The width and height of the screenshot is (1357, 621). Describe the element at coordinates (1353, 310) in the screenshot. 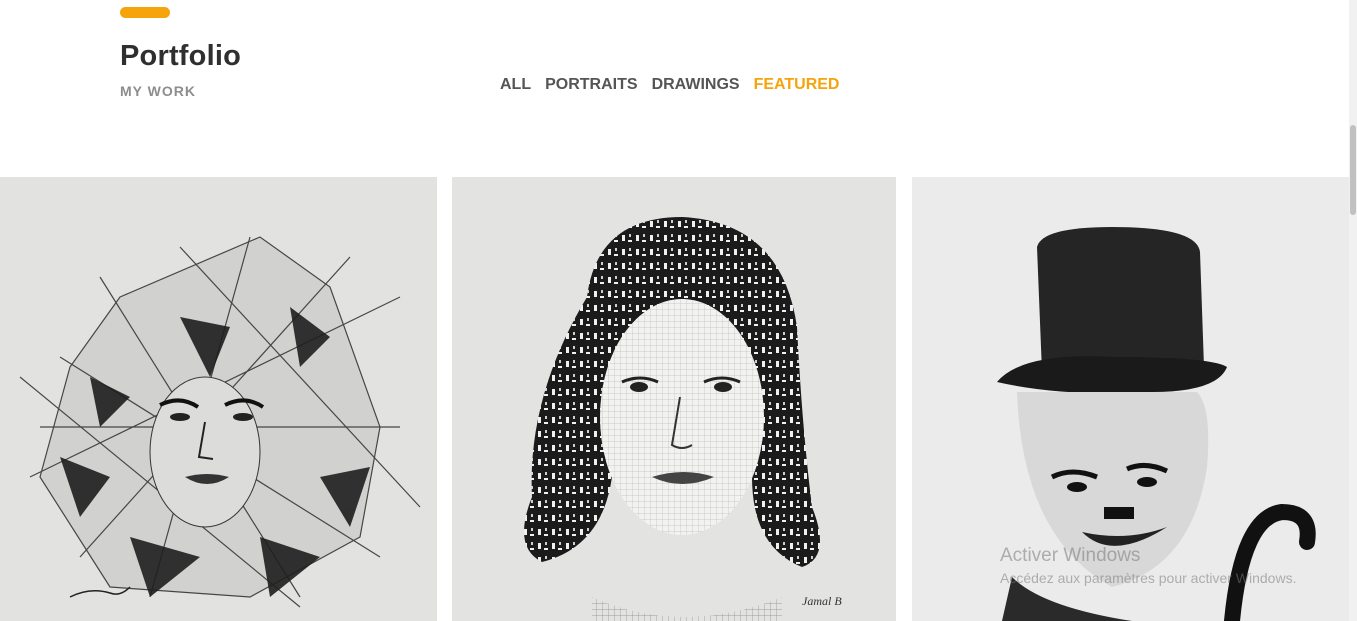

I see `page-scrollbar` at that location.